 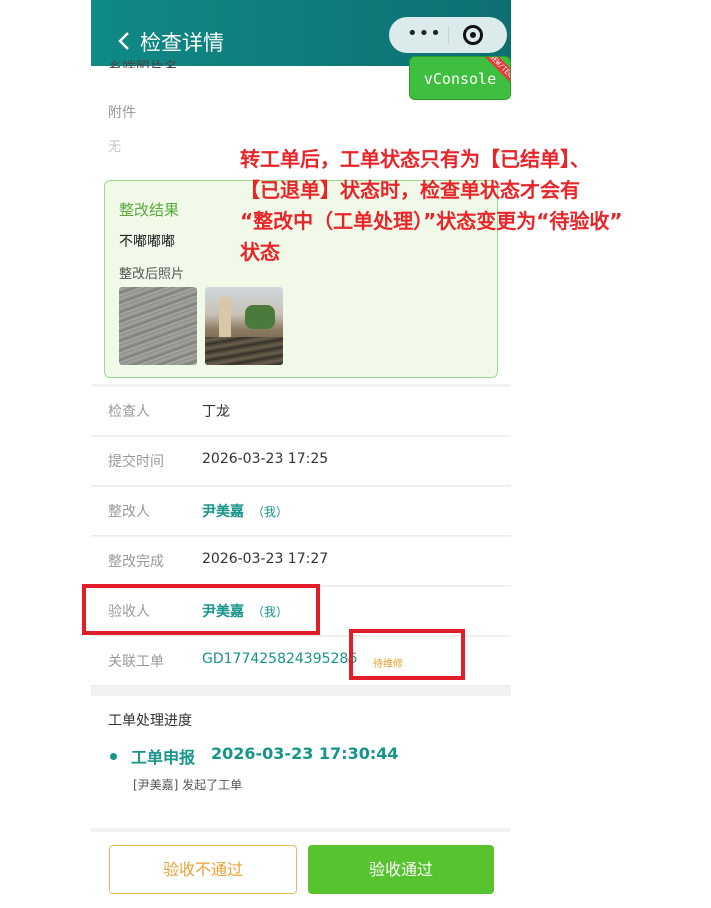 I want to click on capsule-buttons: •••, so click(x=448, y=35).